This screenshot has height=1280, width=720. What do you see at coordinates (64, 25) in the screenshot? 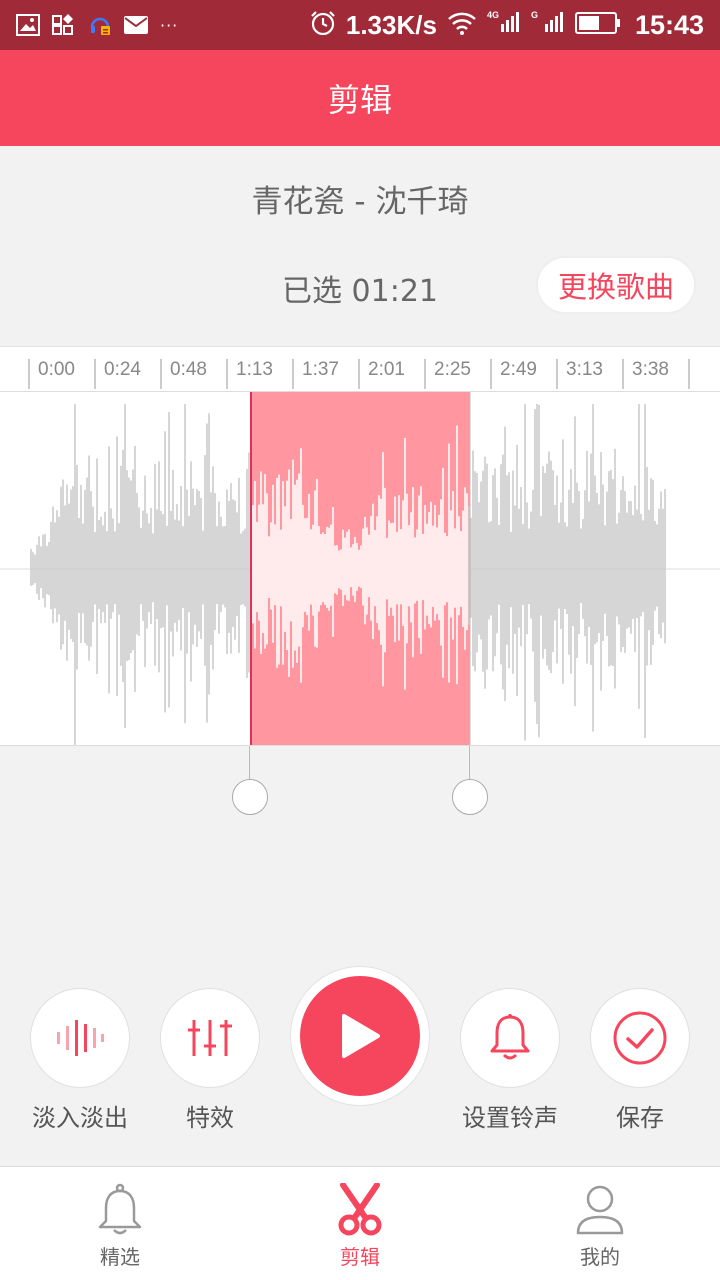
I see `apps-notification-icon` at bounding box center [64, 25].